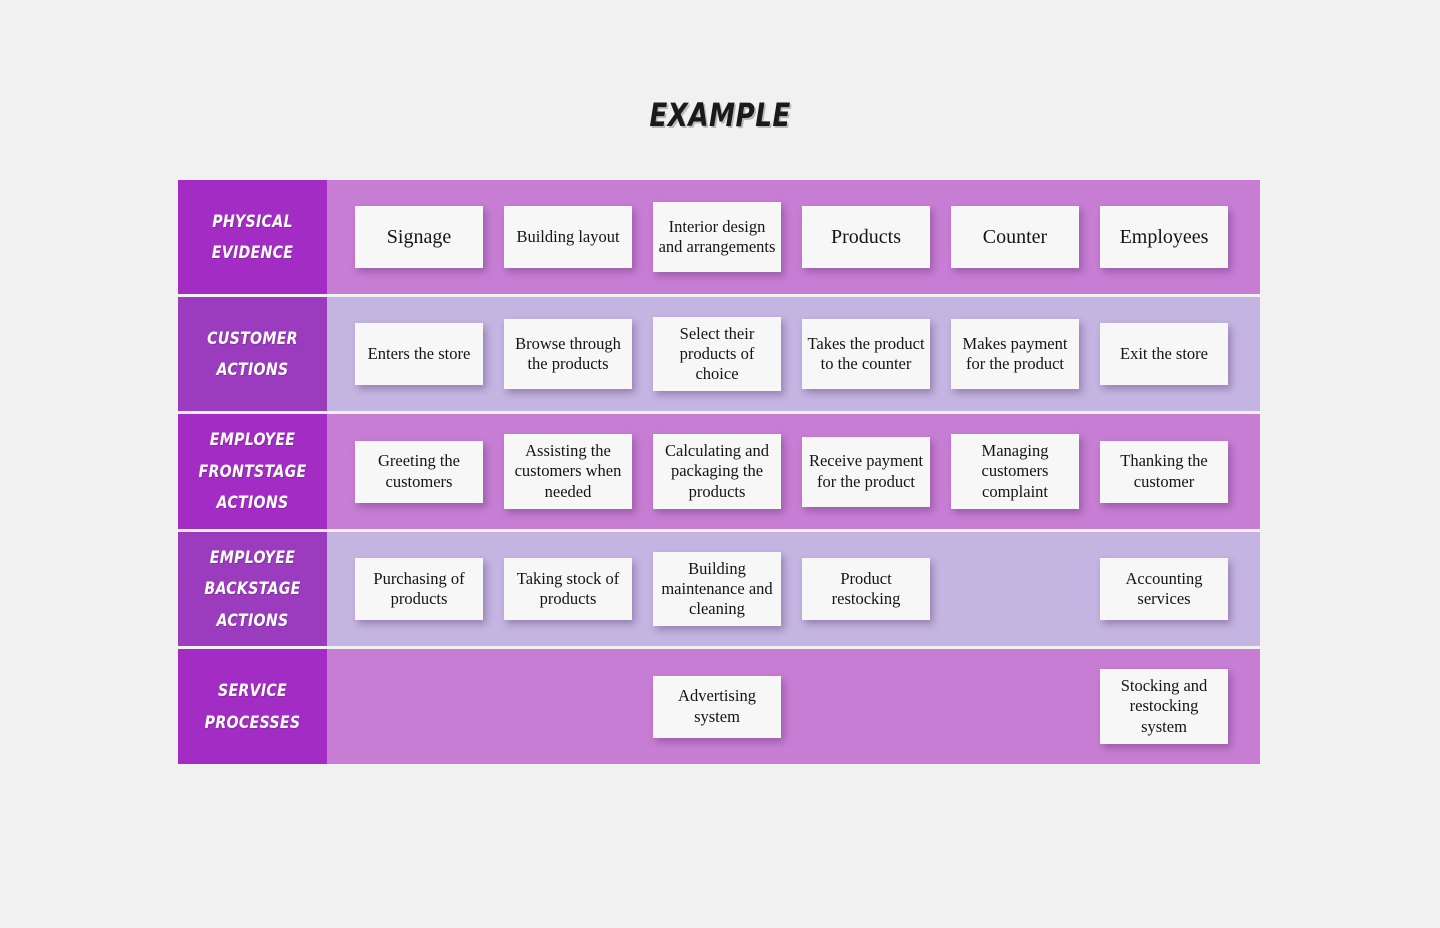 The height and width of the screenshot is (928, 1440). I want to click on blueprint-card: Building maintenance and cleaning, so click(717, 589).